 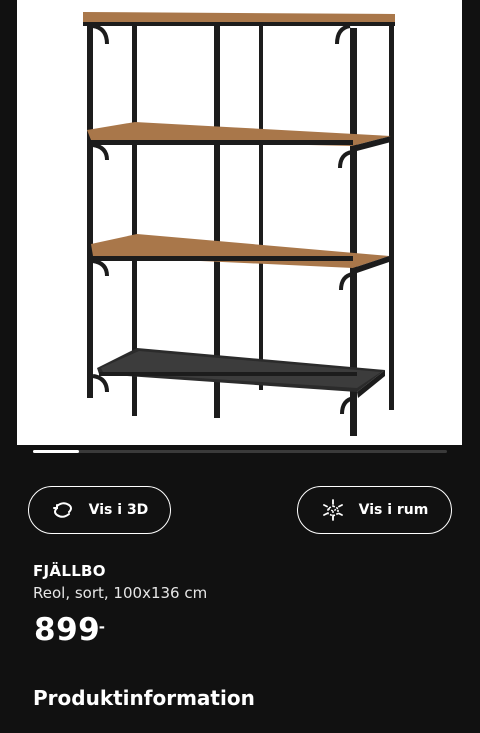 What do you see at coordinates (120, 593) in the screenshot?
I see `product-description: Reol, sort, 100x136 cm` at bounding box center [120, 593].